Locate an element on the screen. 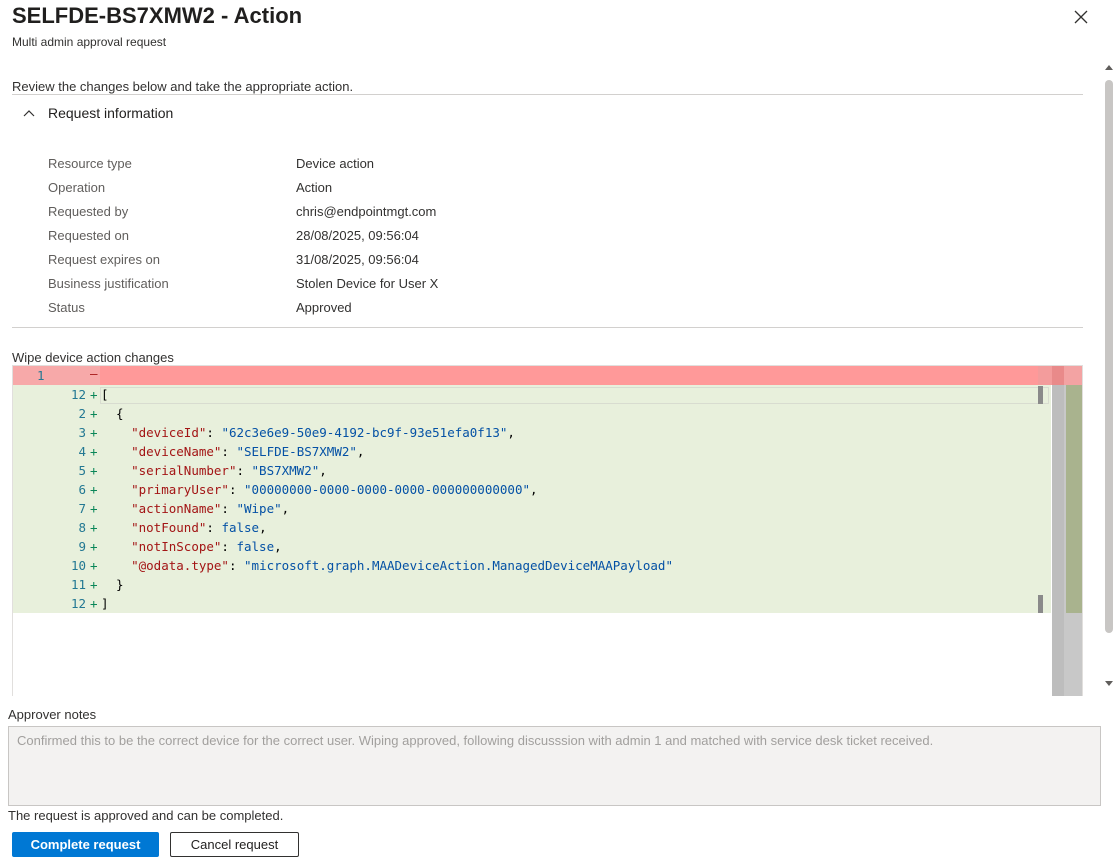 This screenshot has width=1116, height=858. code-line: 2 + { is located at coordinates (532, 413).